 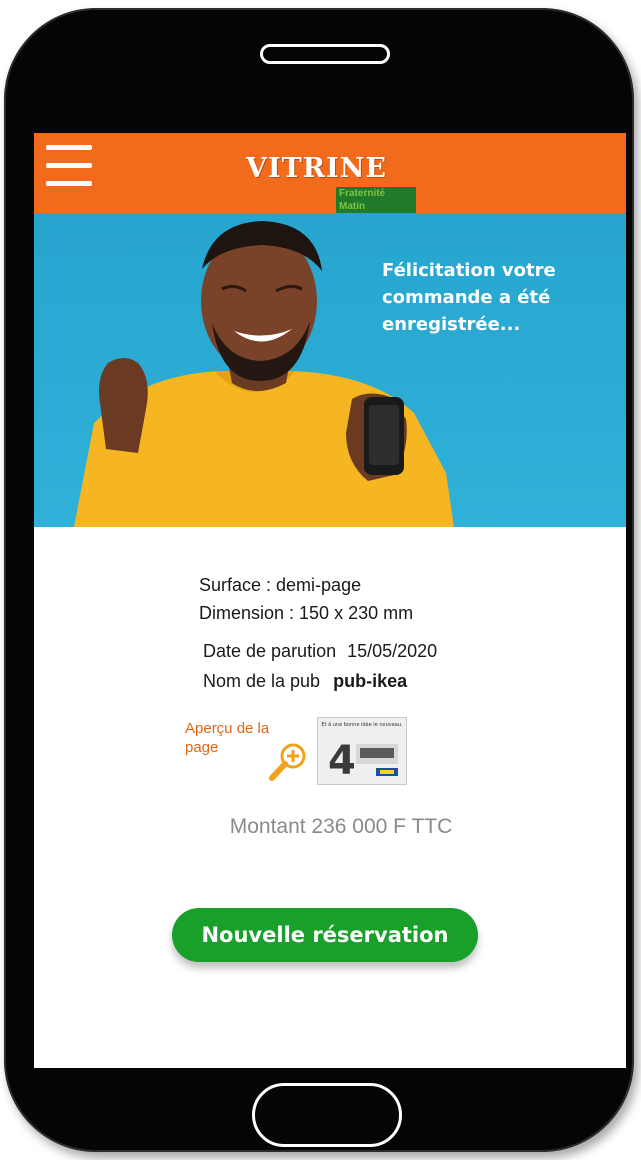 I want to click on logo-subtitle: Fraternité Matin, so click(x=376, y=200).